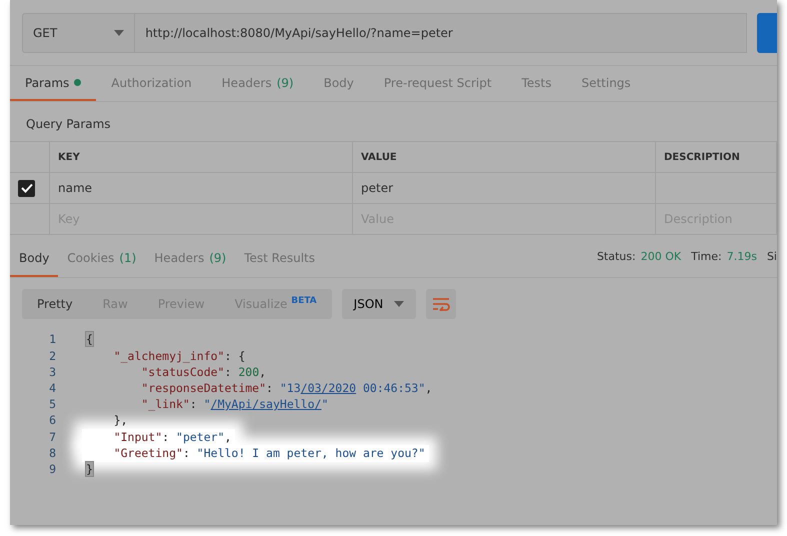 The width and height of the screenshot is (787, 536). What do you see at coordinates (706, 257) in the screenshot?
I see `status-label: Time:` at bounding box center [706, 257].